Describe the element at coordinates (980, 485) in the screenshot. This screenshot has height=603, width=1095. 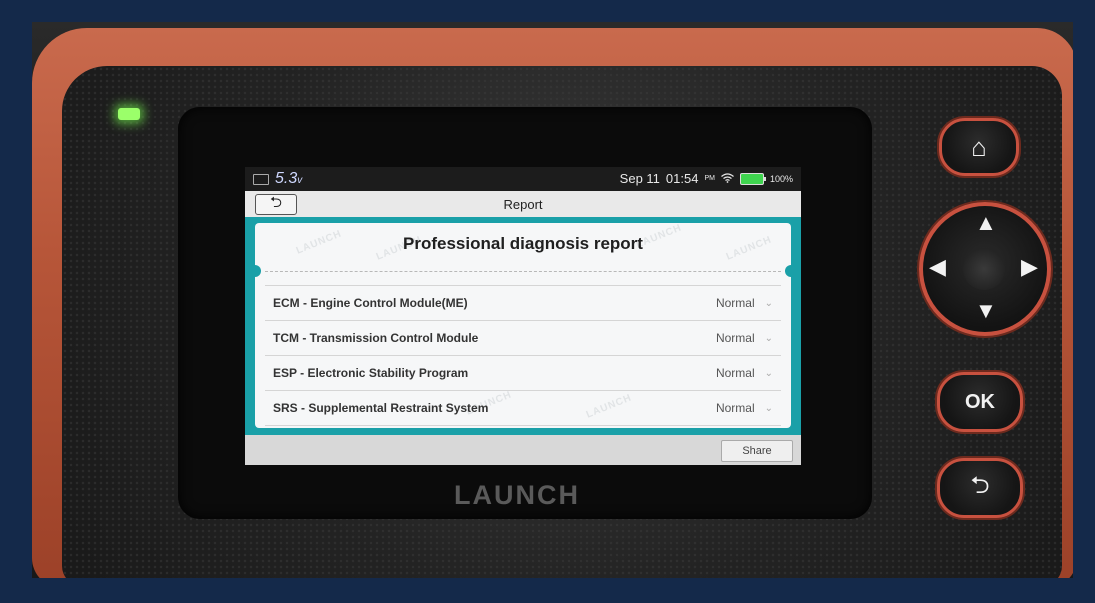
I see `return-icon: ⮌` at that location.